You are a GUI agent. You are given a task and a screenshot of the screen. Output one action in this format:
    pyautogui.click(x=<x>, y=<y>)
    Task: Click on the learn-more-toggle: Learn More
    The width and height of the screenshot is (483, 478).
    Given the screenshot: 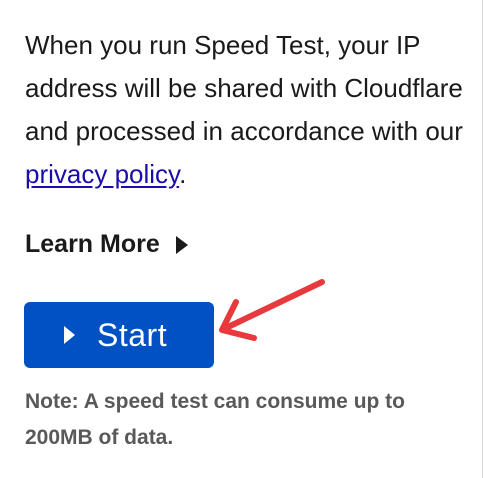 What is the action you would take?
    pyautogui.click(x=106, y=244)
    